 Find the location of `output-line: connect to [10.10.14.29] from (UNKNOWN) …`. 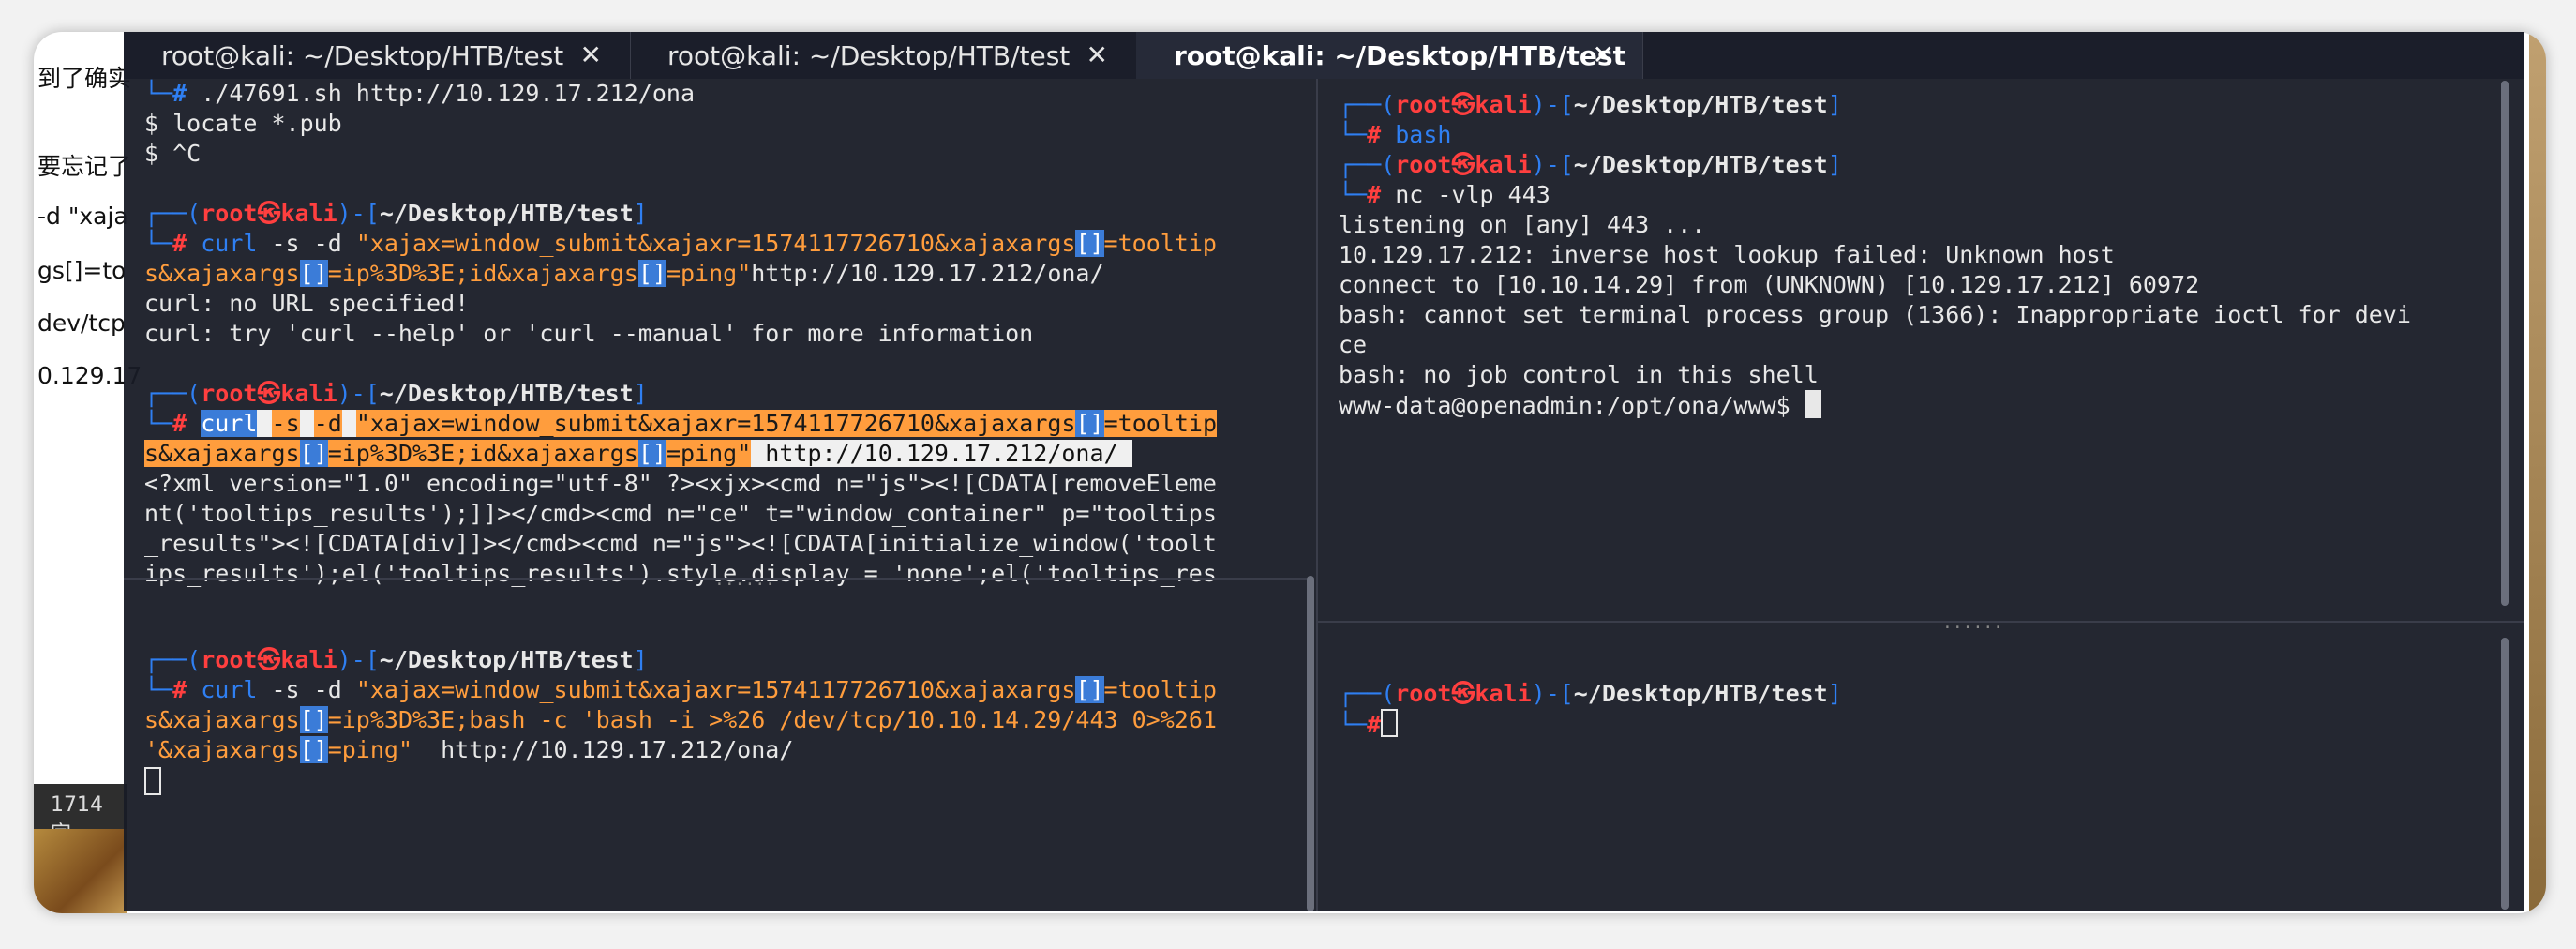

output-line: connect to [10.10.14.29] from (UNKNOWN) … is located at coordinates (1770, 284).